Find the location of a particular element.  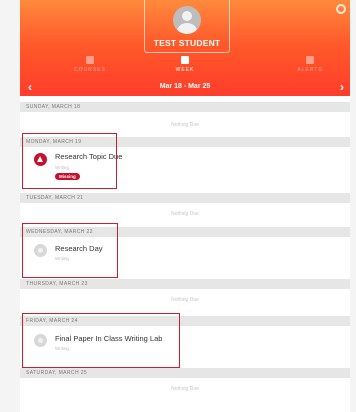

gear-icon is located at coordinates (341, 9).